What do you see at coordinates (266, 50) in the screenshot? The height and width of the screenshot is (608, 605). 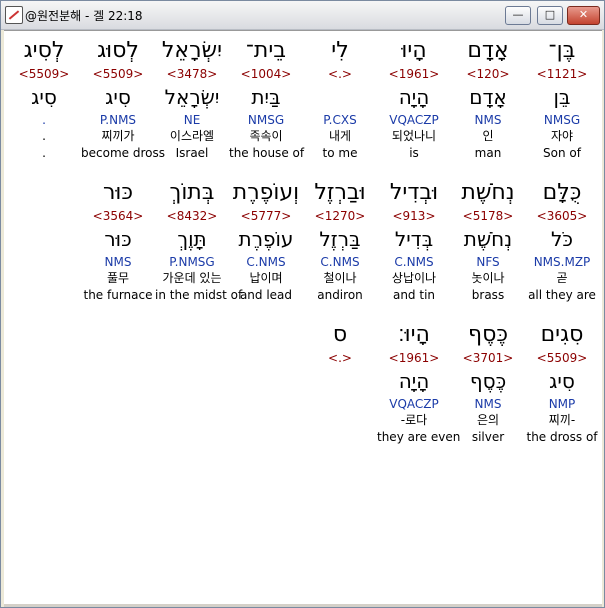 I see `hebrew-word: בֵית־` at bounding box center [266, 50].